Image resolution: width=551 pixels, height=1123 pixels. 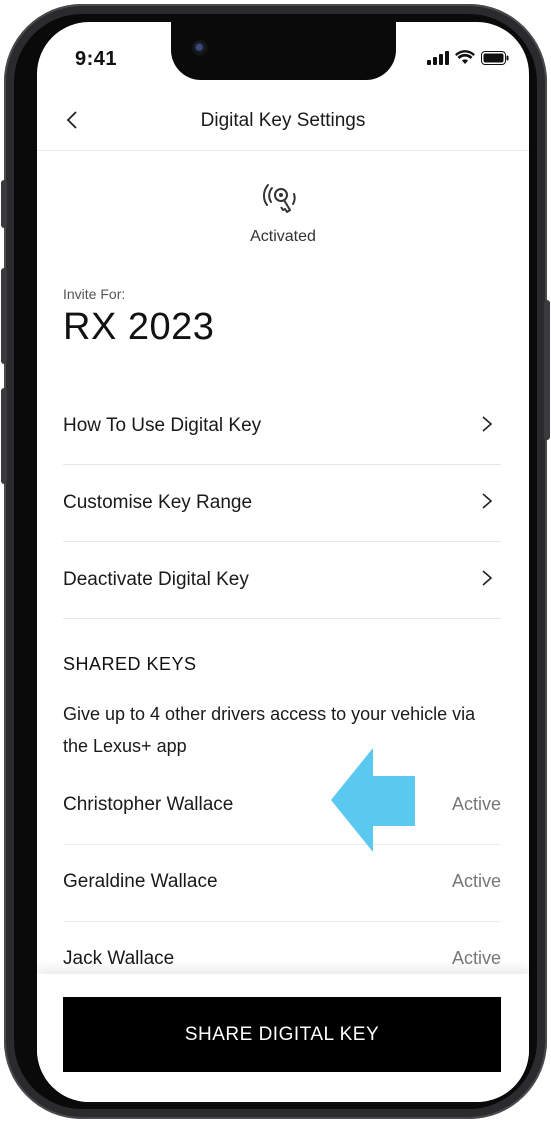 I want to click on menu-item-customise-range: Customise Key Range, so click(x=282, y=503).